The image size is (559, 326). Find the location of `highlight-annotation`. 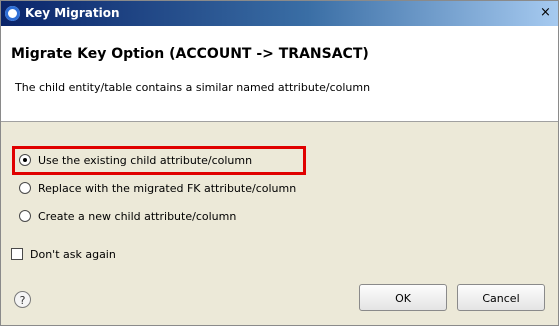

highlight-annotation is located at coordinates (159, 160).